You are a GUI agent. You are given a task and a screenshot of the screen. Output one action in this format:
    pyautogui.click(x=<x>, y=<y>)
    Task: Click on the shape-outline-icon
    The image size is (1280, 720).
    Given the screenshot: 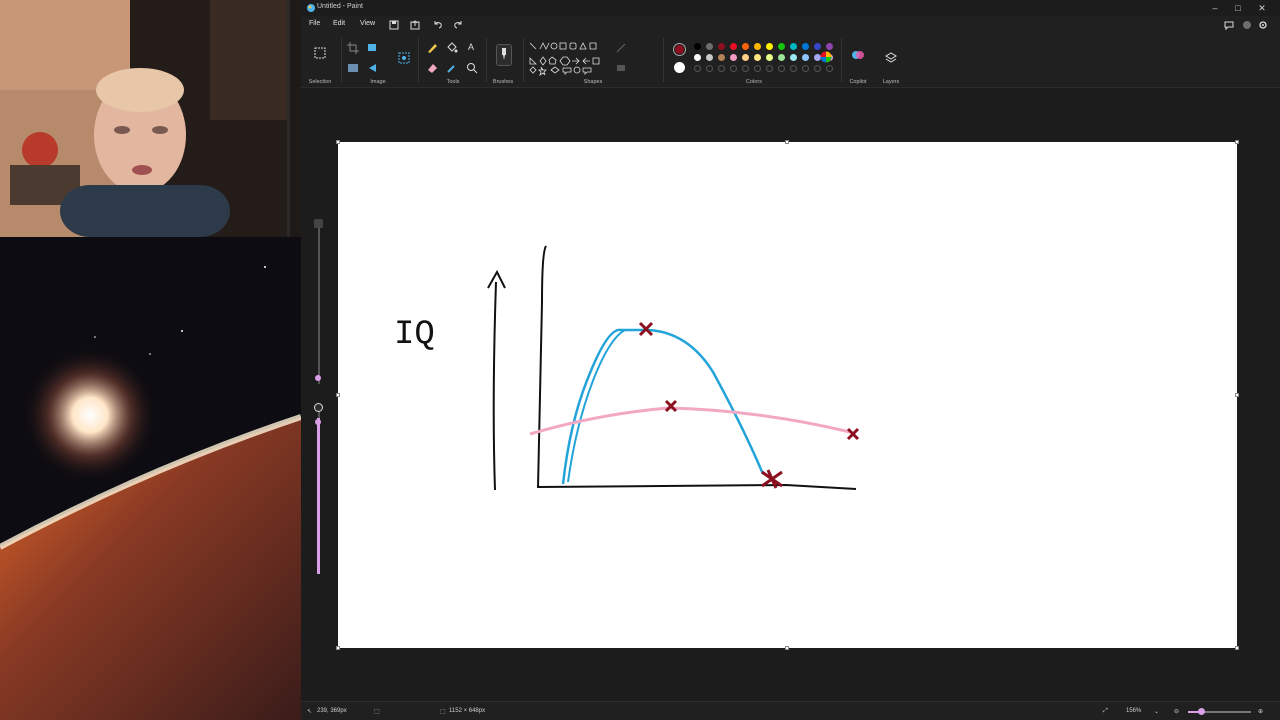 What is the action you would take?
    pyautogui.click(x=621, y=48)
    